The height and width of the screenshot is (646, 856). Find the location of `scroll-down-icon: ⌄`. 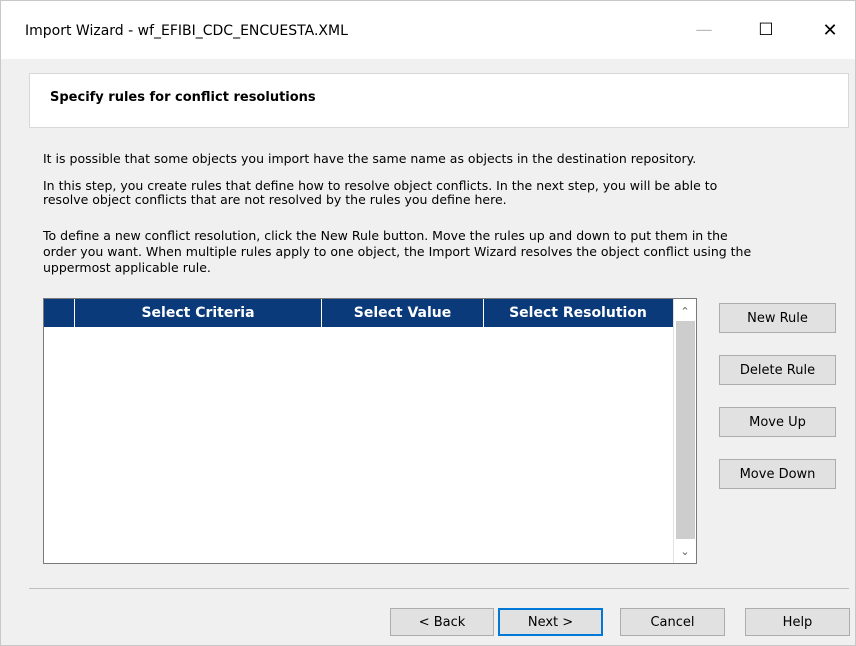

scroll-down-icon: ⌄ is located at coordinates (685, 551).